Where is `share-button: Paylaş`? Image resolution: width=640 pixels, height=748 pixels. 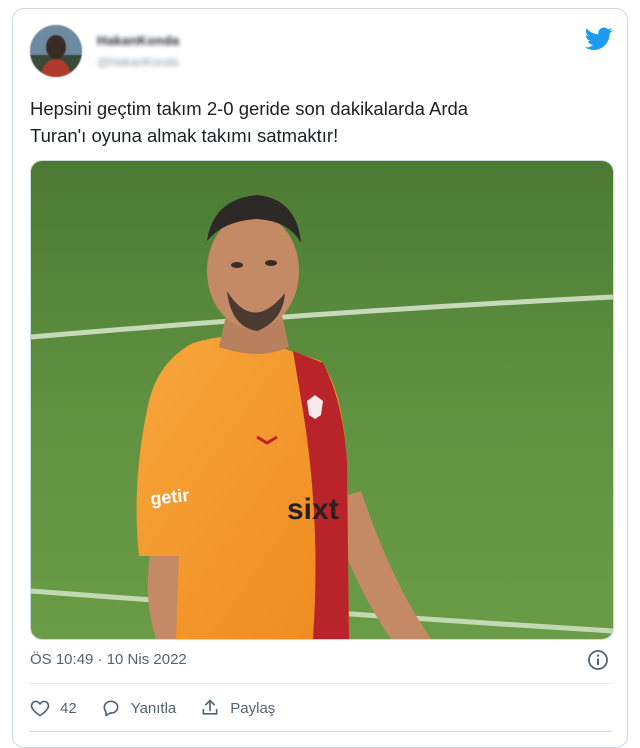 share-button: Paylaş is located at coordinates (237, 708).